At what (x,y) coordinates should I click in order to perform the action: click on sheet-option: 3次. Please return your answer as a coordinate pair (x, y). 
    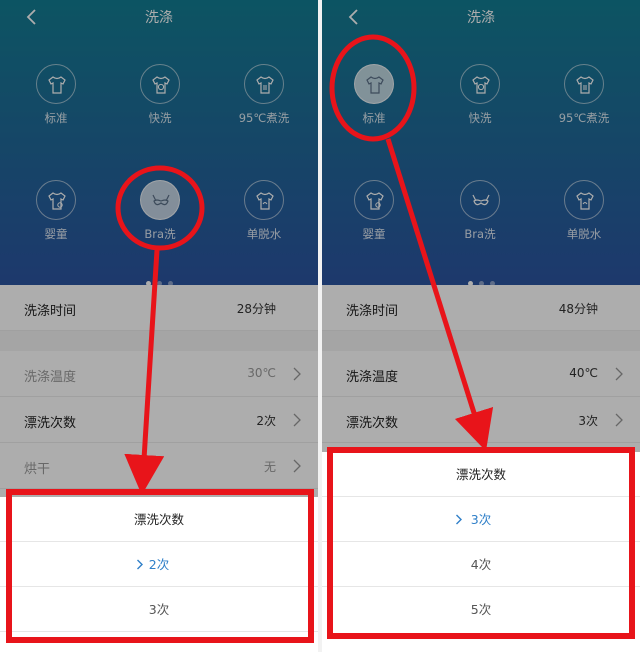
    Looking at the image, I should click on (159, 609).